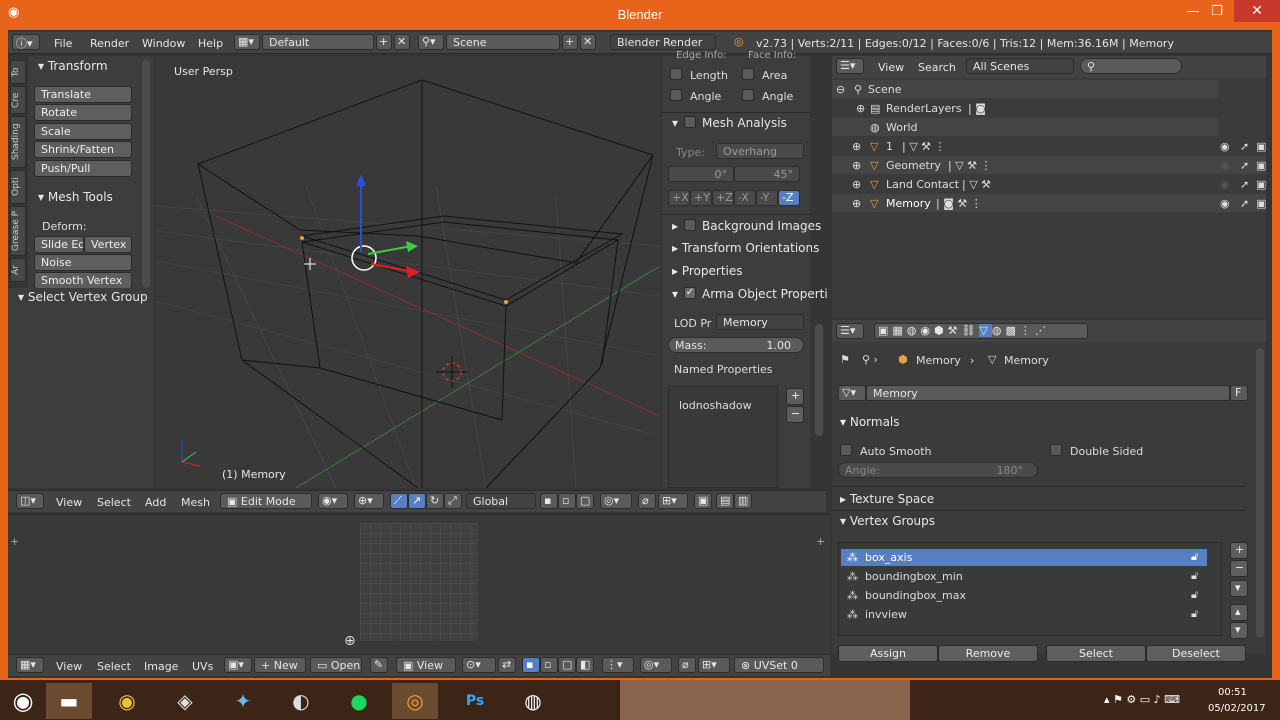  Describe the element at coordinates (333, 501) in the screenshot. I see `shading-icon: ◉▾` at that location.